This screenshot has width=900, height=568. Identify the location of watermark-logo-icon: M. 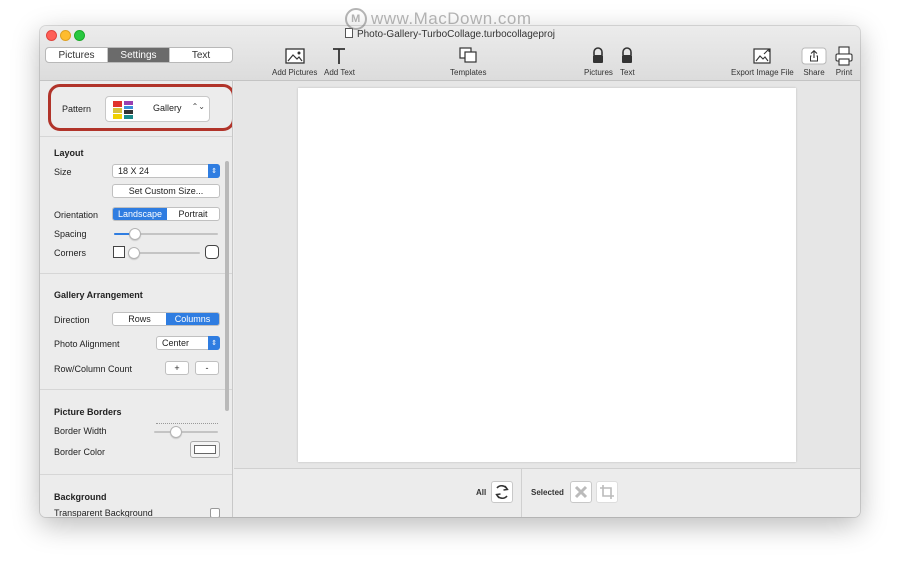
(356, 19).